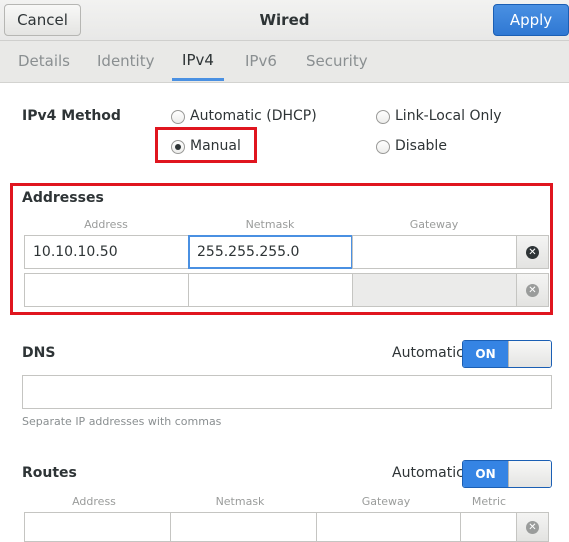 The image size is (569, 542). What do you see at coordinates (383, 117) in the screenshot?
I see `radio-link-local-only` at bounding box center [383, 117].